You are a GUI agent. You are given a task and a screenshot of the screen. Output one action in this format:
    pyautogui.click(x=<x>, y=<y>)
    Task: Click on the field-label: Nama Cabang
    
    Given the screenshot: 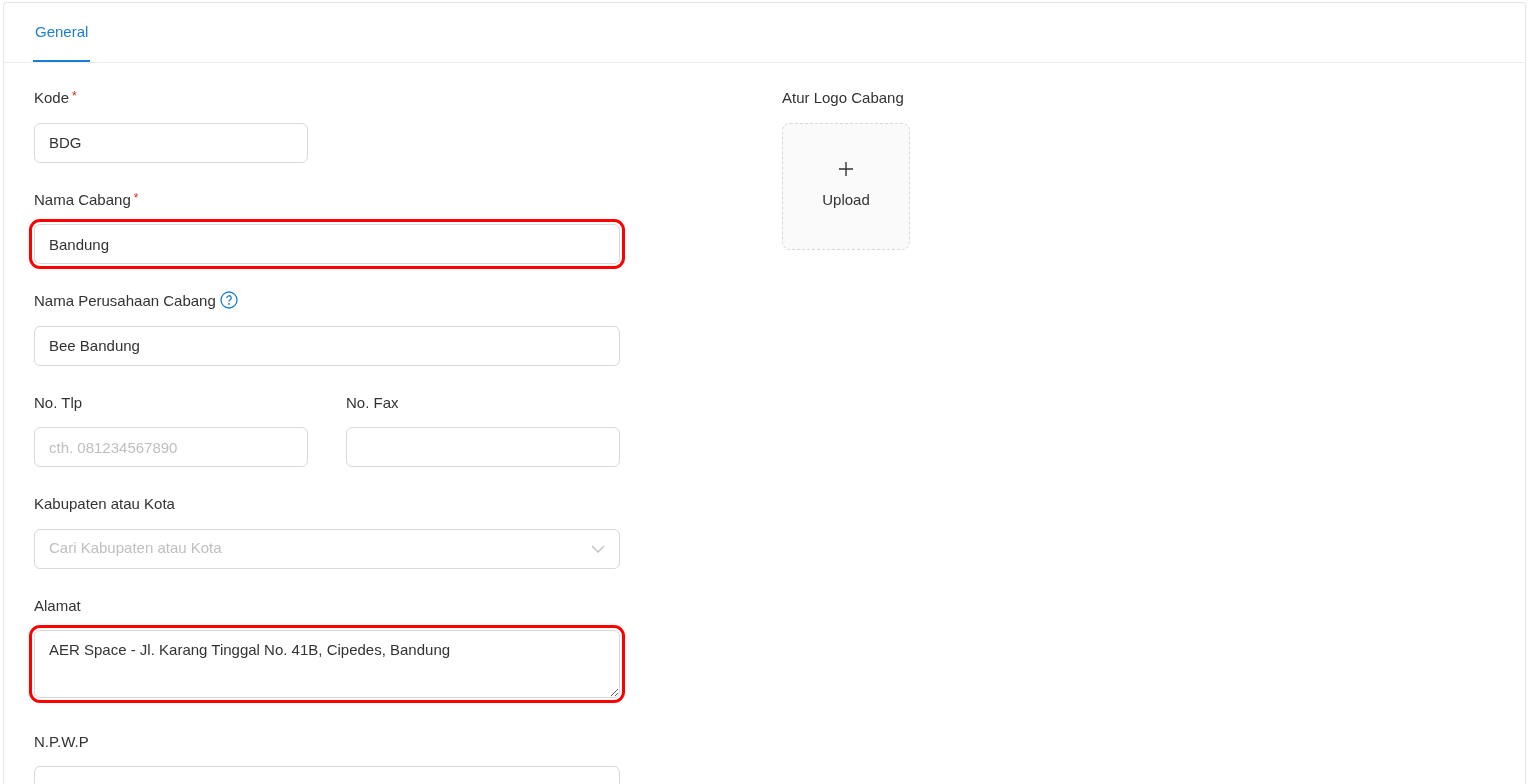 What is the action you would take?
    pyautogui.click(x=82, y=199)
    